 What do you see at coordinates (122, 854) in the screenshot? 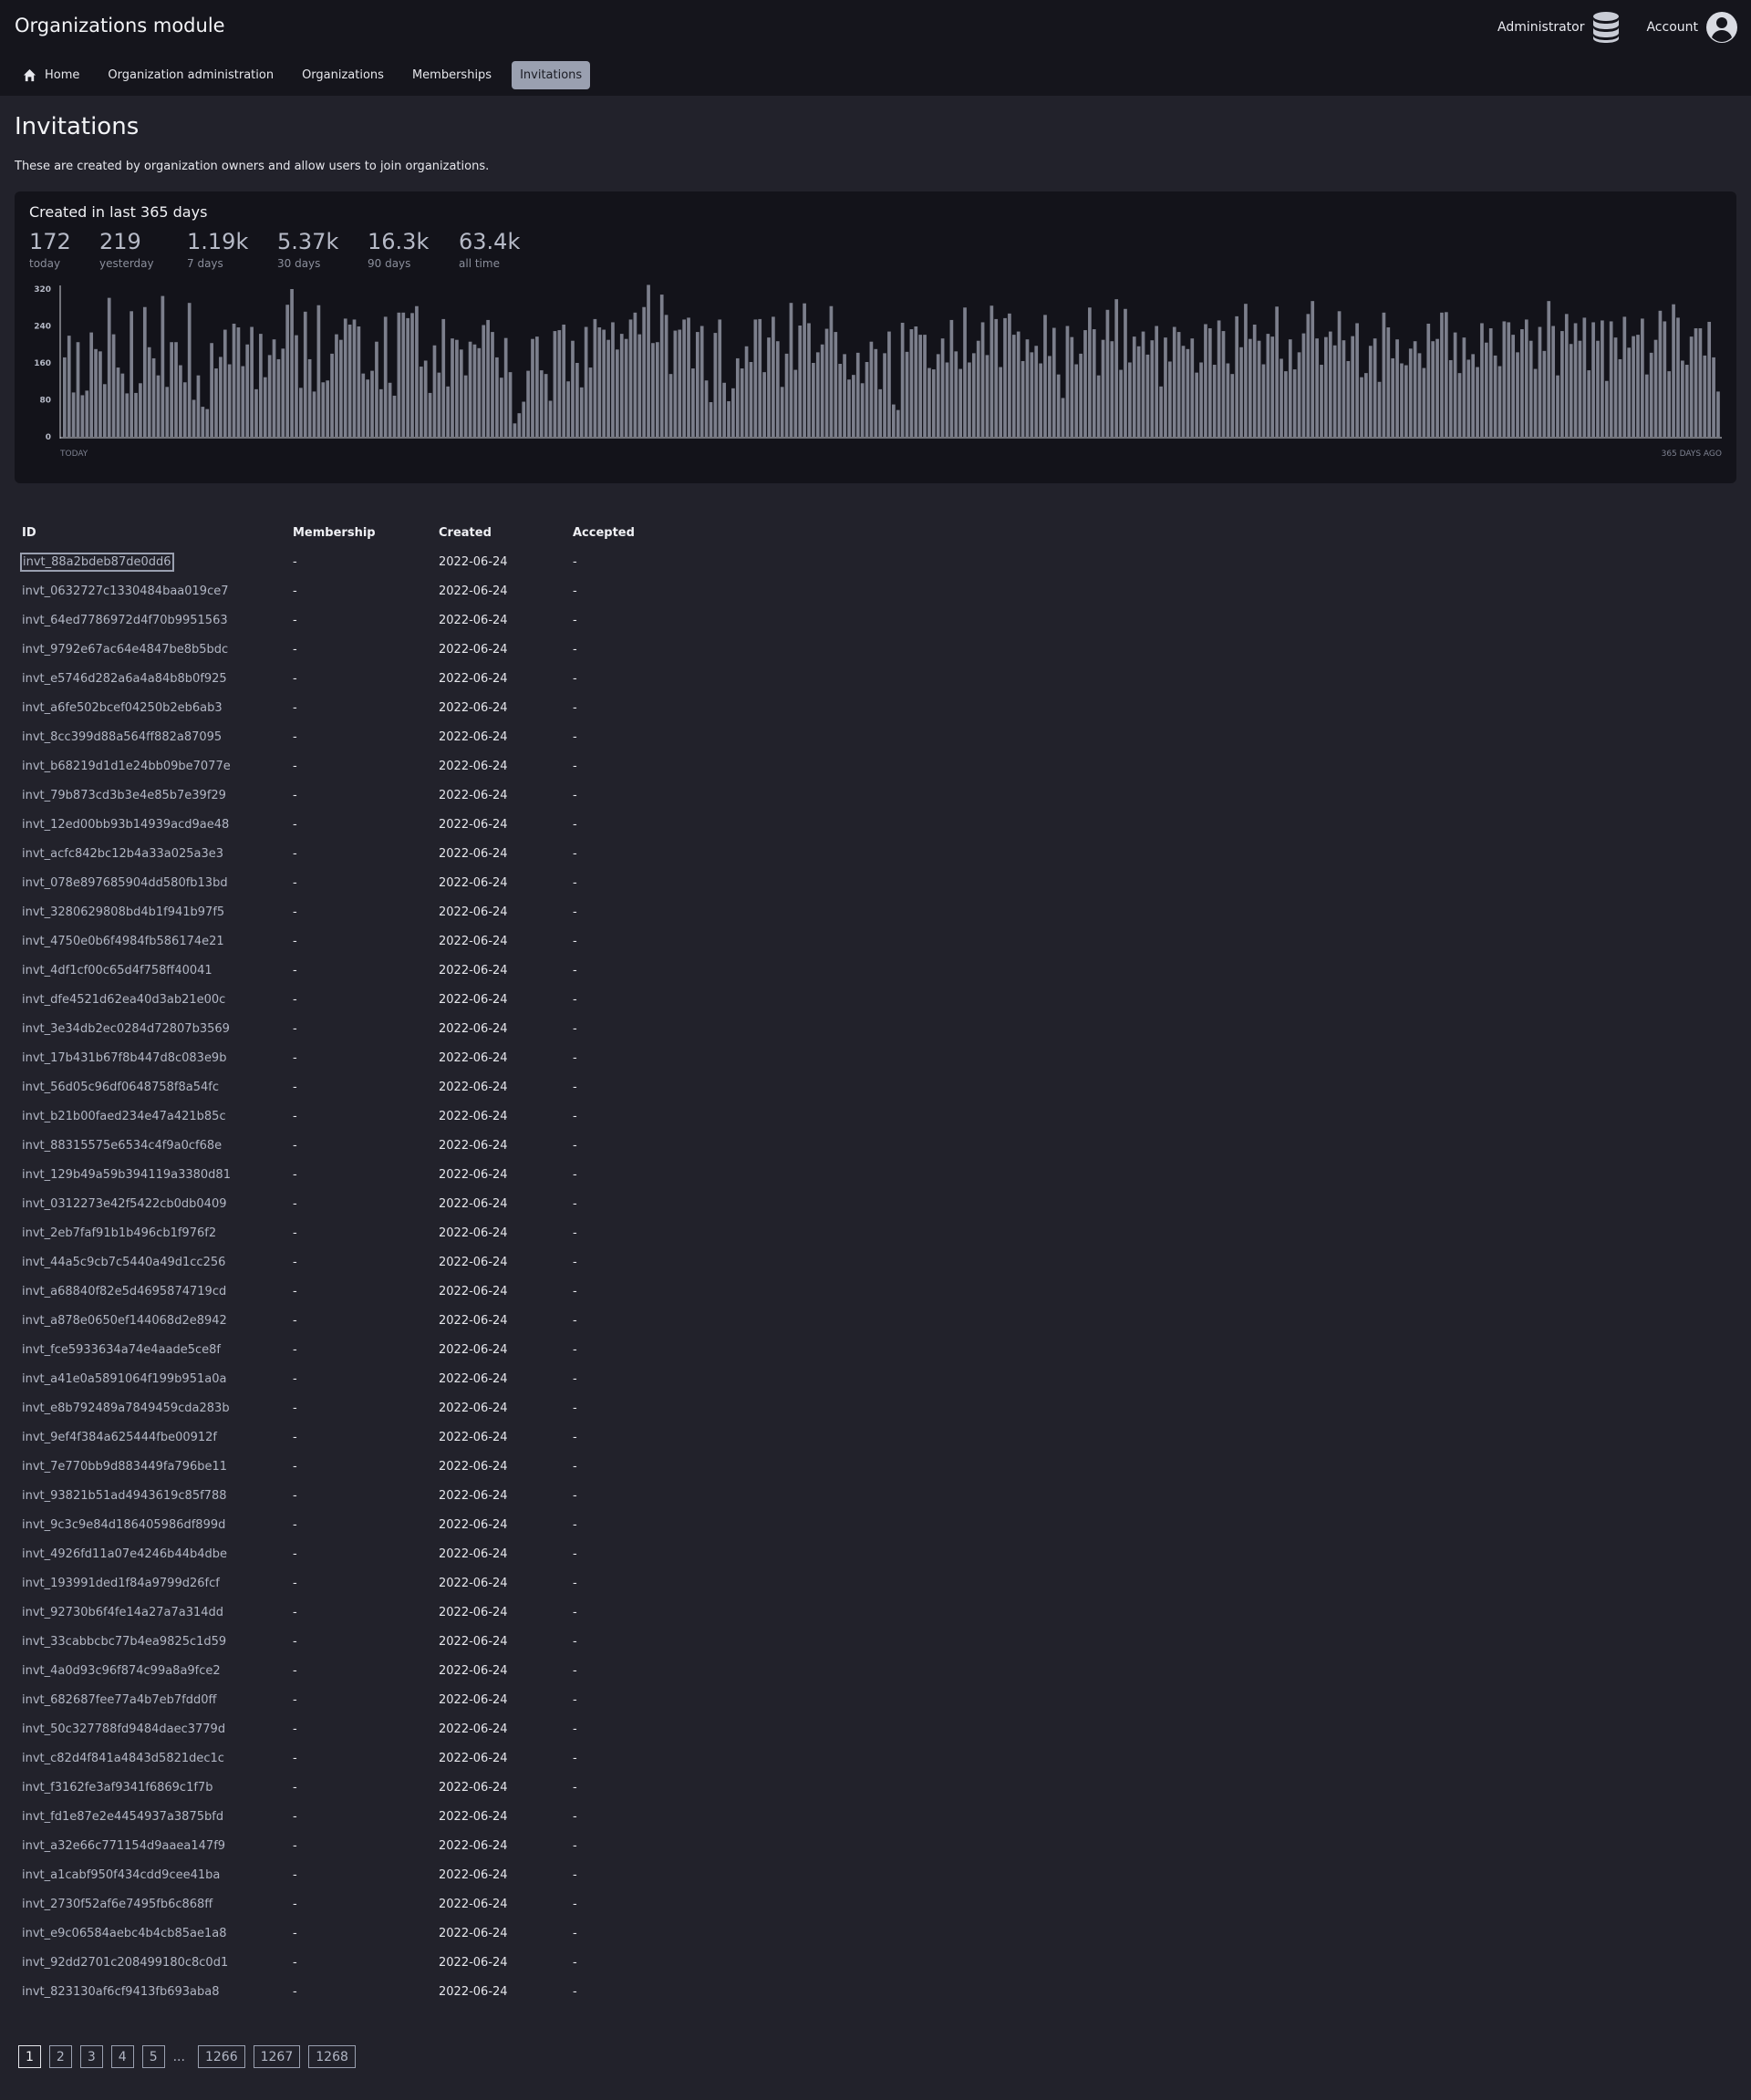
I see `invitation-id-link: invt_acfc842bc12b4a33a025a3e3` at bounding box center [122, 854].